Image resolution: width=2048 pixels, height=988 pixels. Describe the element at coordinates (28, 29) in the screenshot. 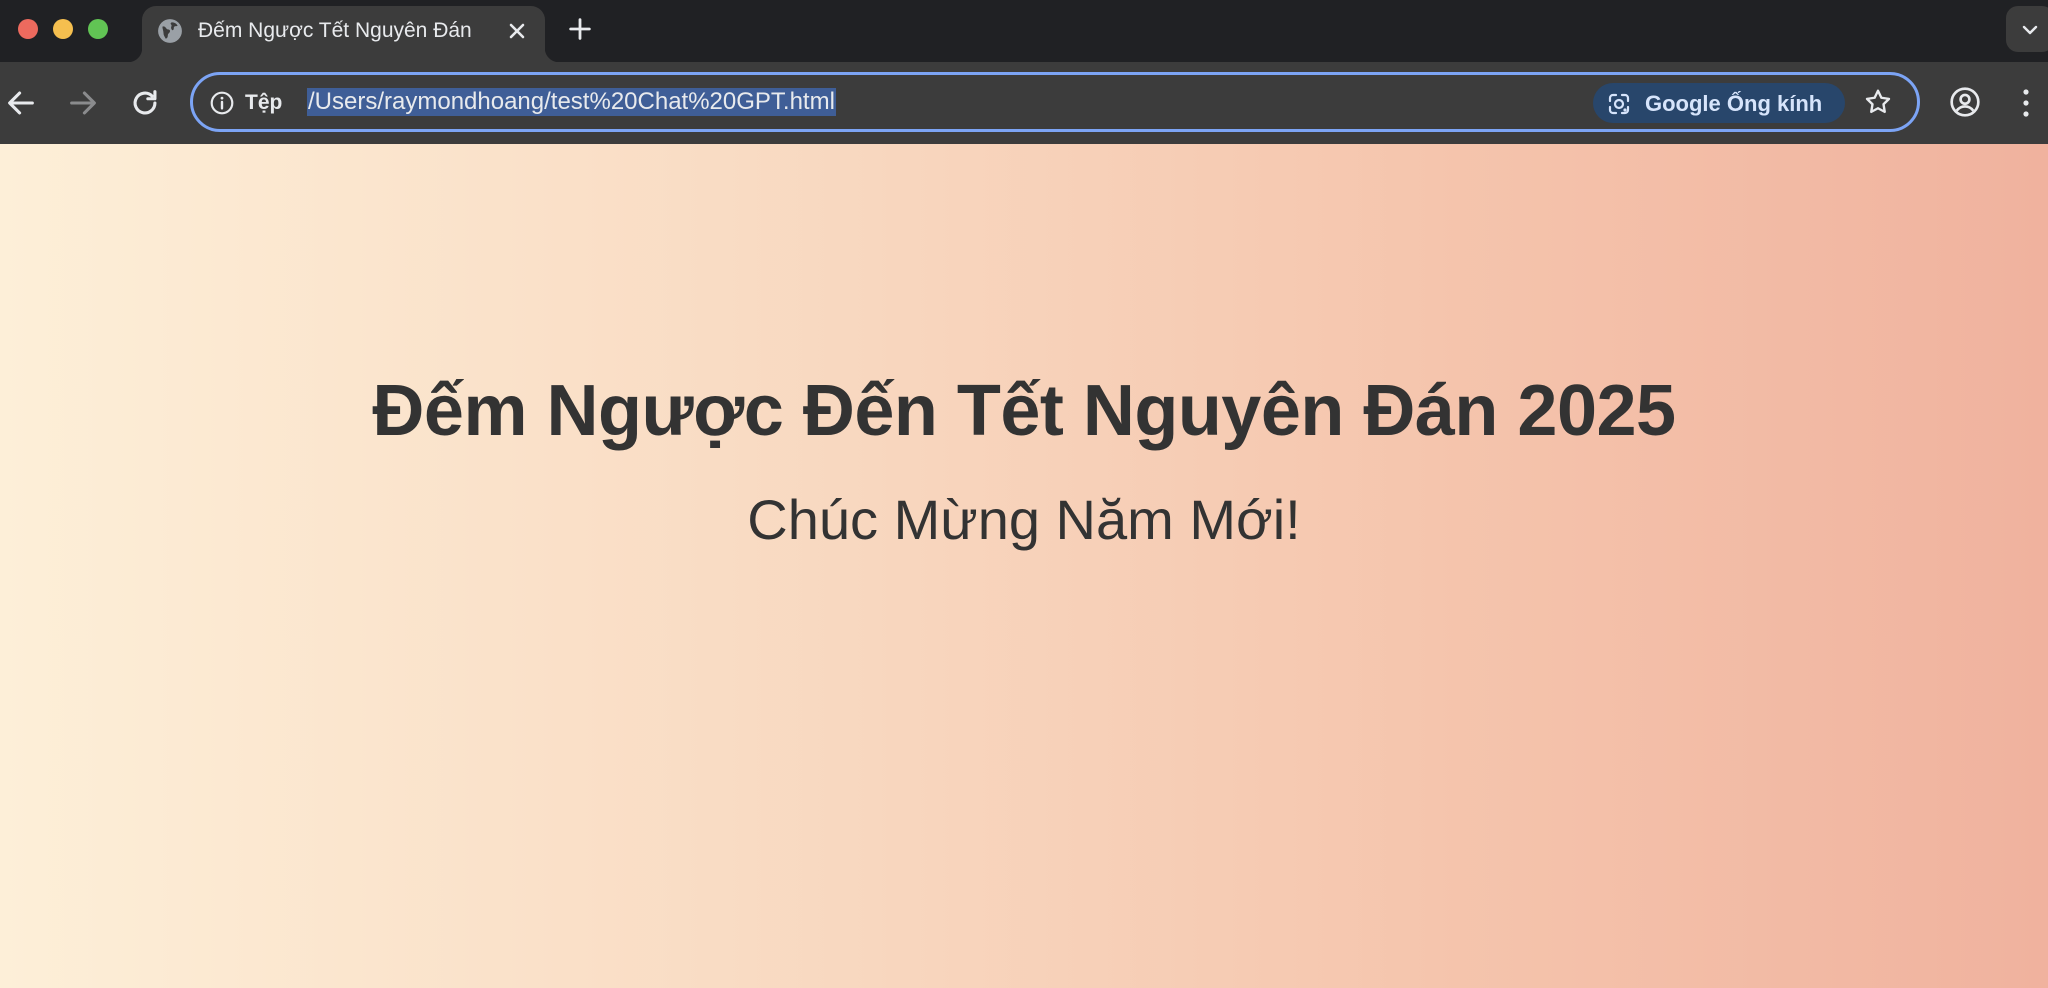

I see `window-close-button` at that location.